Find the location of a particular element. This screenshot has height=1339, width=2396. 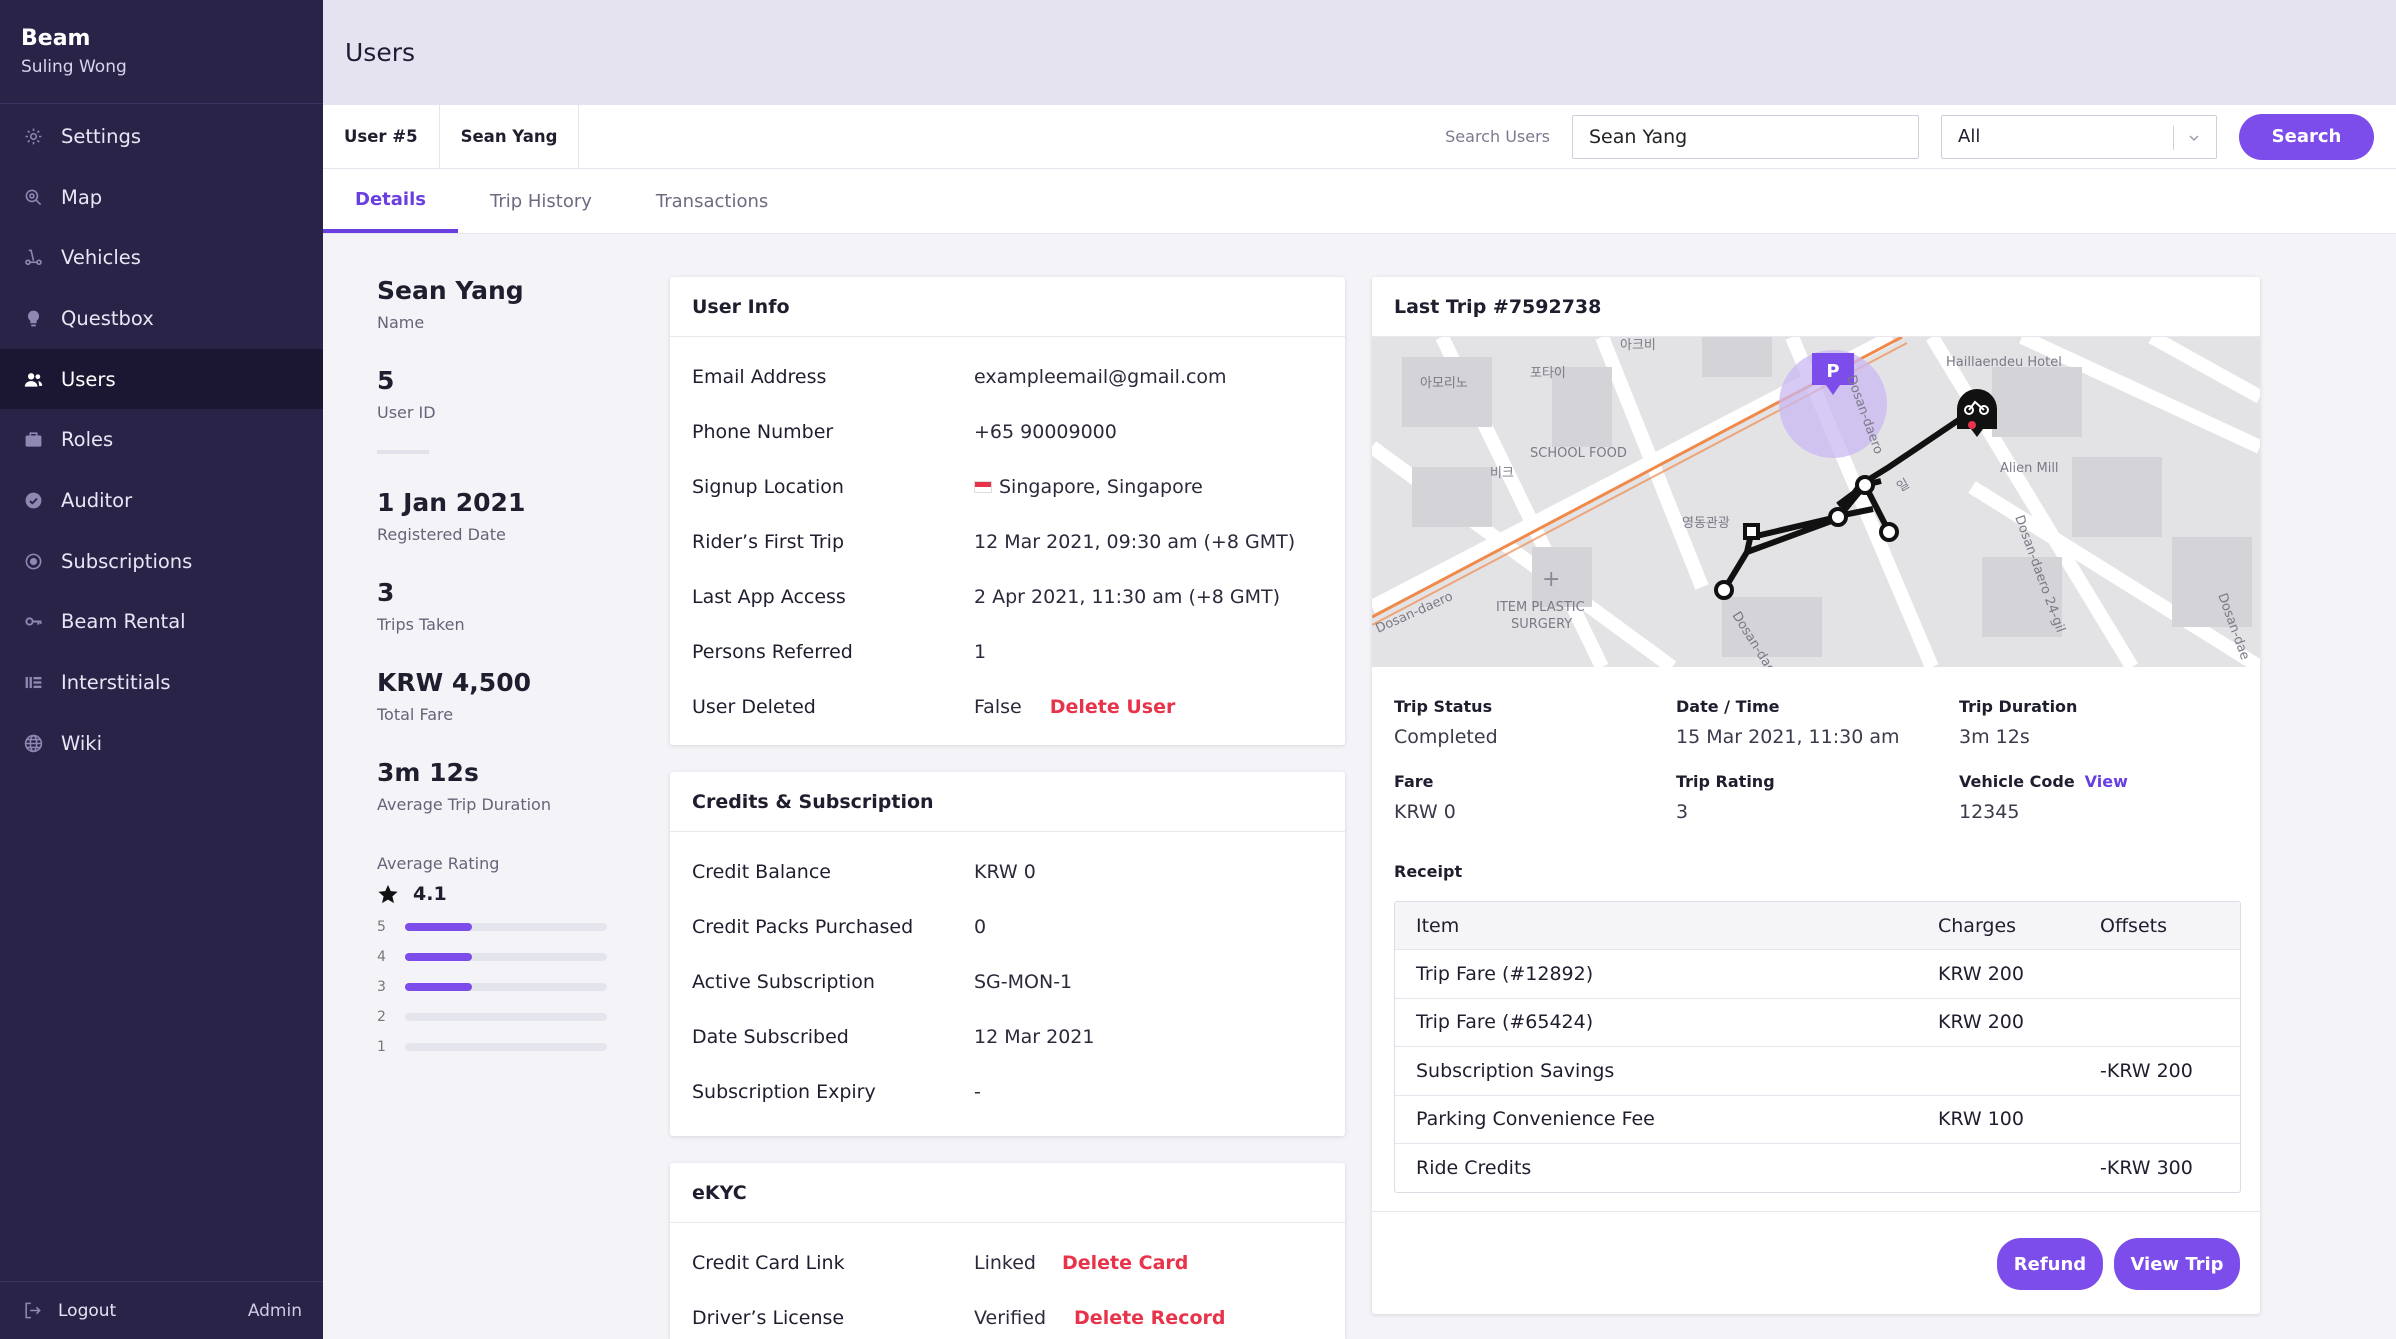

delete-record-button: Delete Record is located at coordinates (1149, 1318).